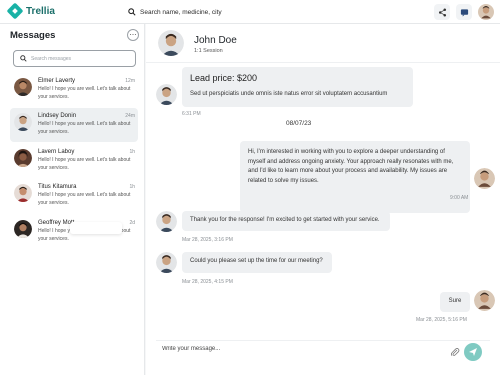  Describe the element at coordinates (130, 81) in the screenshot. I see `conversation-time: 12m` at that location.